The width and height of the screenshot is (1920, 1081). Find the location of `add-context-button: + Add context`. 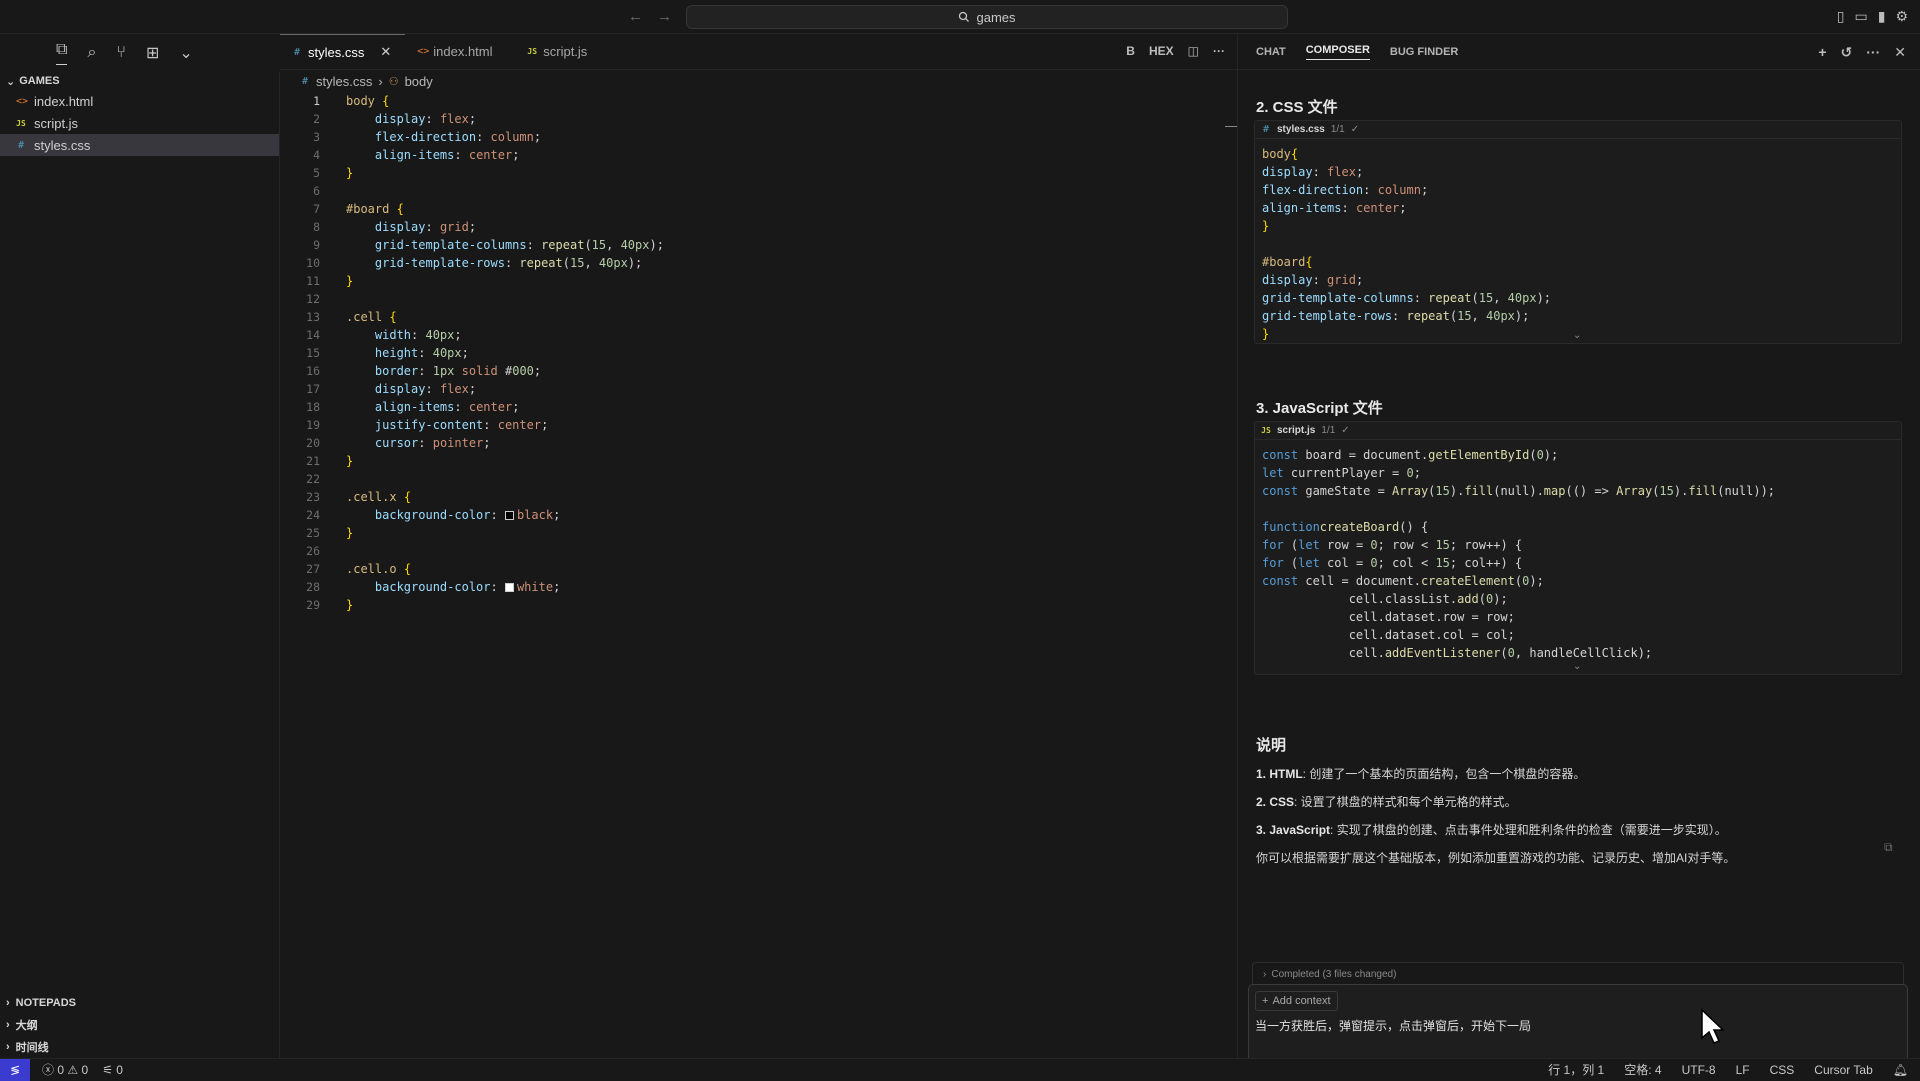

add-context-button: + Add context is located at coordinates (1296, 1001).